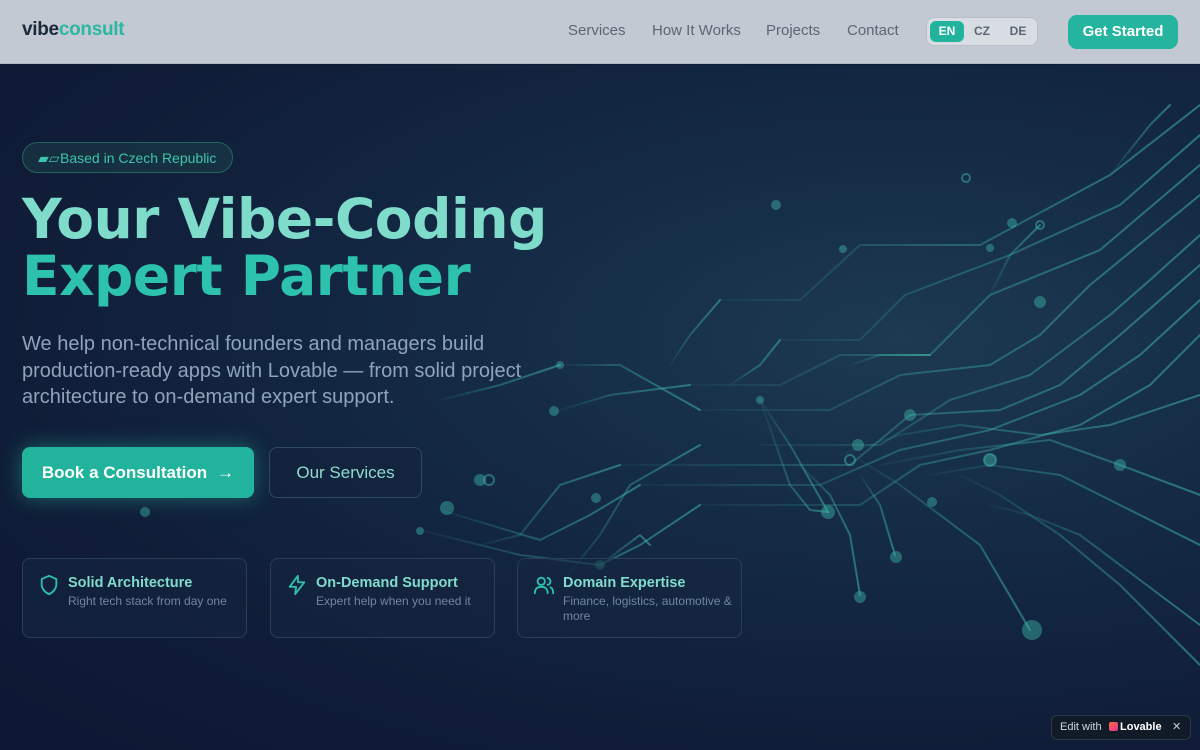  What do you see at coordinates (130, 583) in the screenshot?
I see `feature-title: Solid Architecture` at bounding box center [130, 583].